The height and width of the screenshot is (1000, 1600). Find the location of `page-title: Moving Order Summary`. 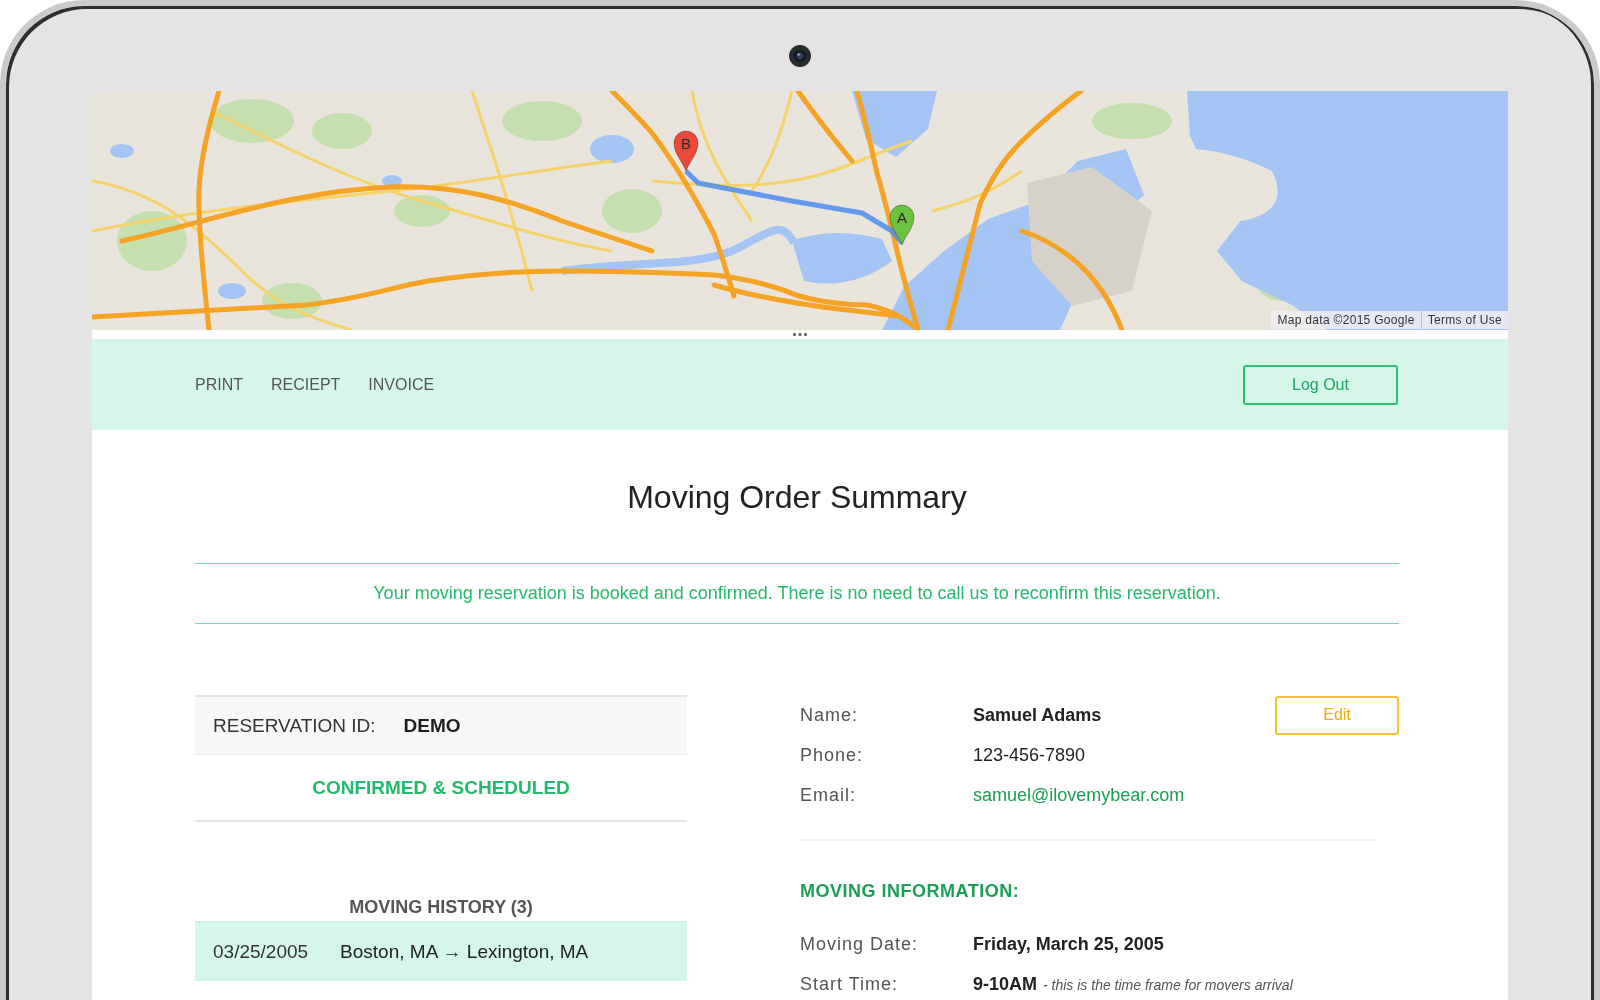

page-title: Moving Order Summary is located at coordinates (797, 497).